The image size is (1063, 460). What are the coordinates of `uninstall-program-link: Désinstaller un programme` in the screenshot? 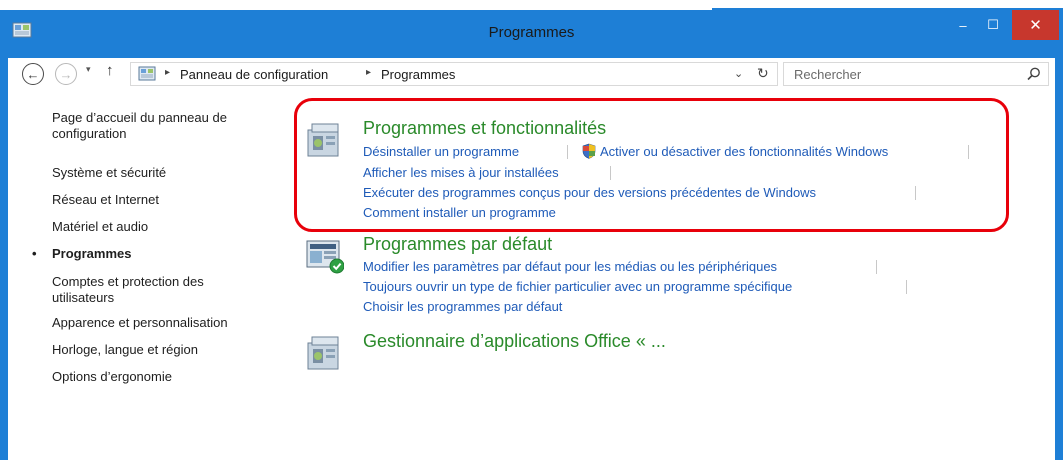 It's located at (441, 151).